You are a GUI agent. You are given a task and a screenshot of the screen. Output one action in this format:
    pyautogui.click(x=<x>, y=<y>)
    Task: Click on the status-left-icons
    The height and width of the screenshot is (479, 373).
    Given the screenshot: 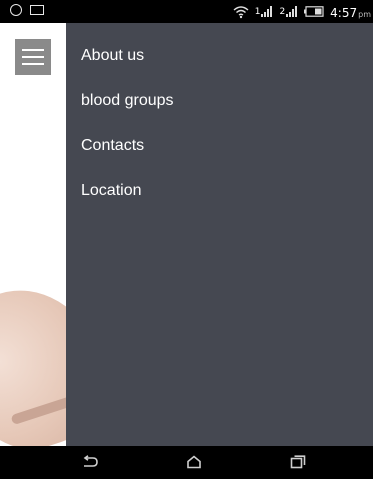 What is the action you would take?
    pyautogui.click(x=27, y=10)
    